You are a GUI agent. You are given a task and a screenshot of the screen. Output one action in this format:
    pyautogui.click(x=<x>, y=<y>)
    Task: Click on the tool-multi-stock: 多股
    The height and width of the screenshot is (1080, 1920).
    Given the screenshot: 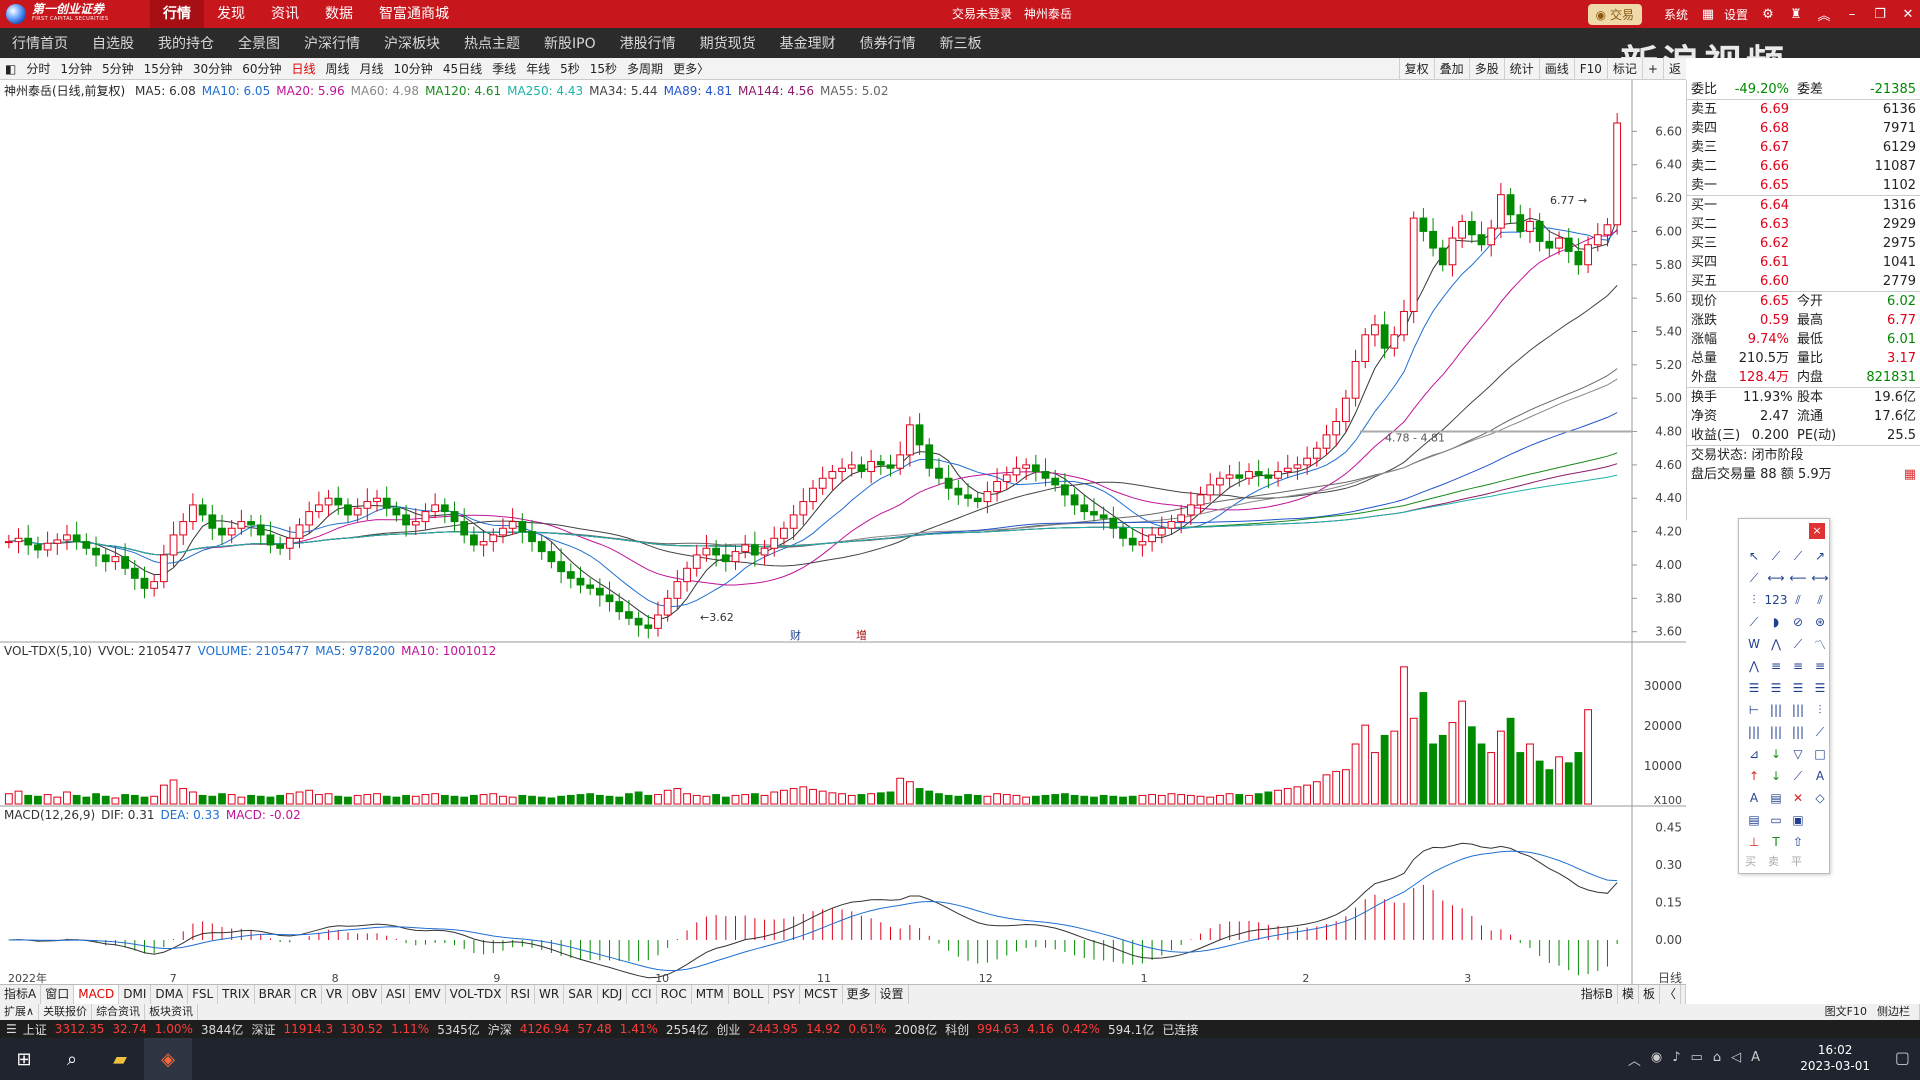 What is the action you would take?
    pyautogui.click(x=1486, y=69)
    